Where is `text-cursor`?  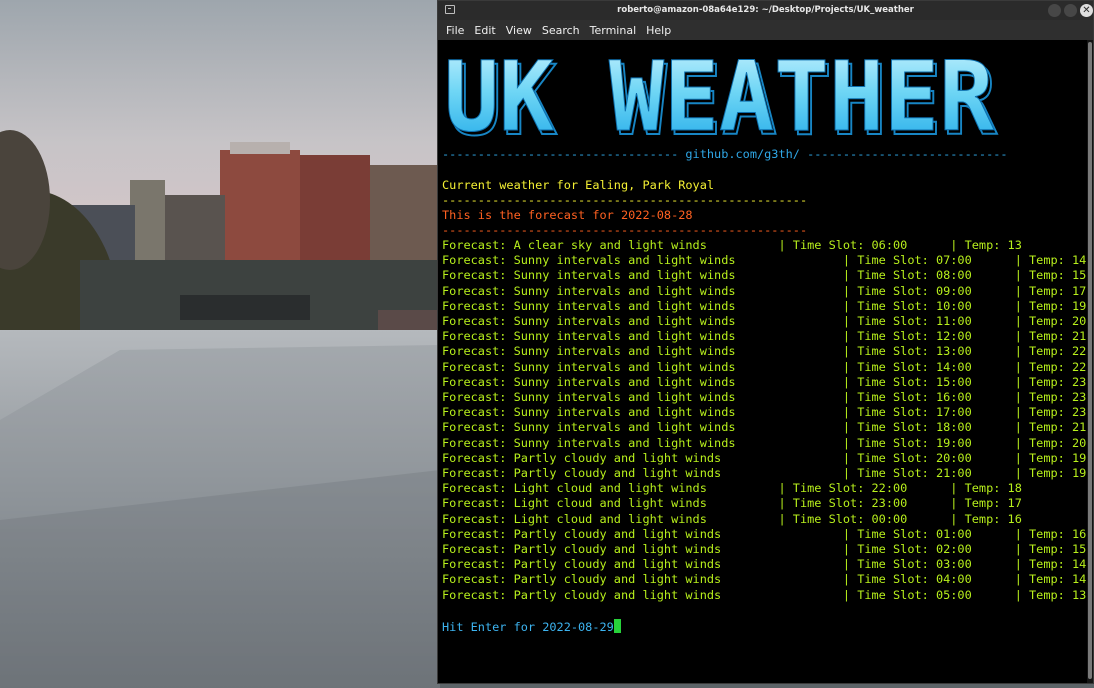 text-cursor is located at coordinates (617, 626).